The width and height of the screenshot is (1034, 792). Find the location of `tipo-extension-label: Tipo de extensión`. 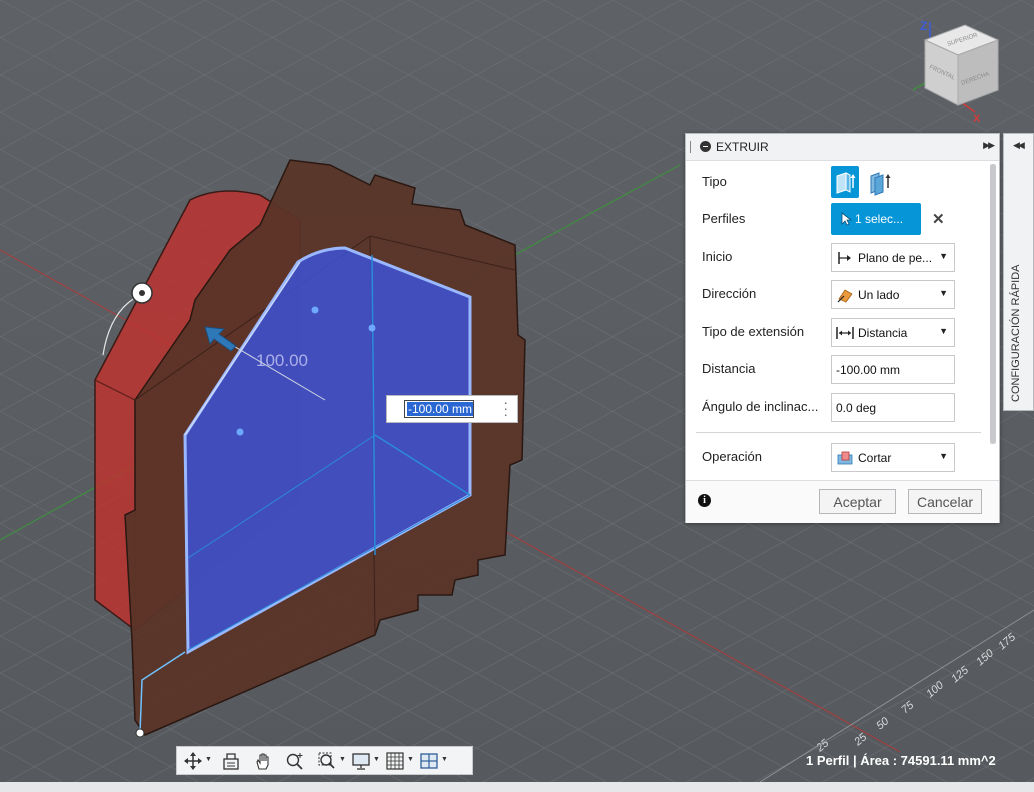

tipo-extension-label: Tipo de extensión is located at coordinates (753, 331).